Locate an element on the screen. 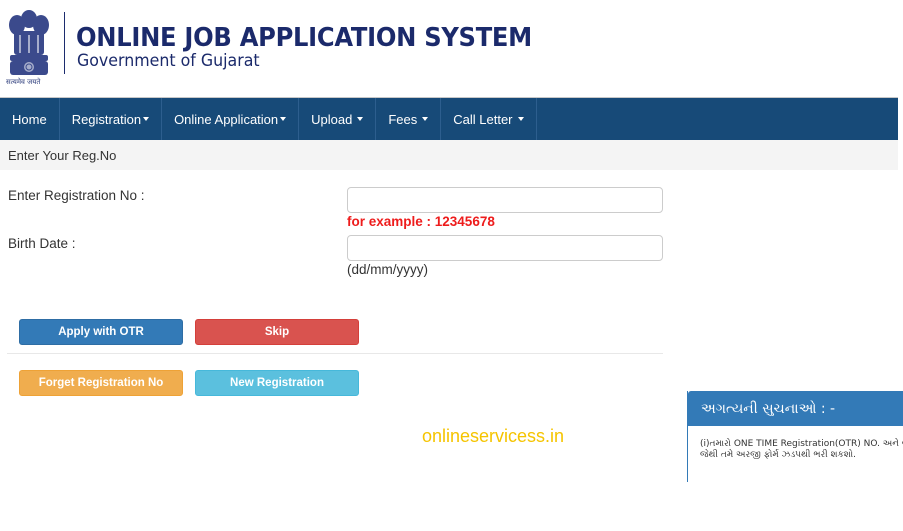 The image size is (903, 531). new-registration-button: New Registration is located at coordinates (277, 383).